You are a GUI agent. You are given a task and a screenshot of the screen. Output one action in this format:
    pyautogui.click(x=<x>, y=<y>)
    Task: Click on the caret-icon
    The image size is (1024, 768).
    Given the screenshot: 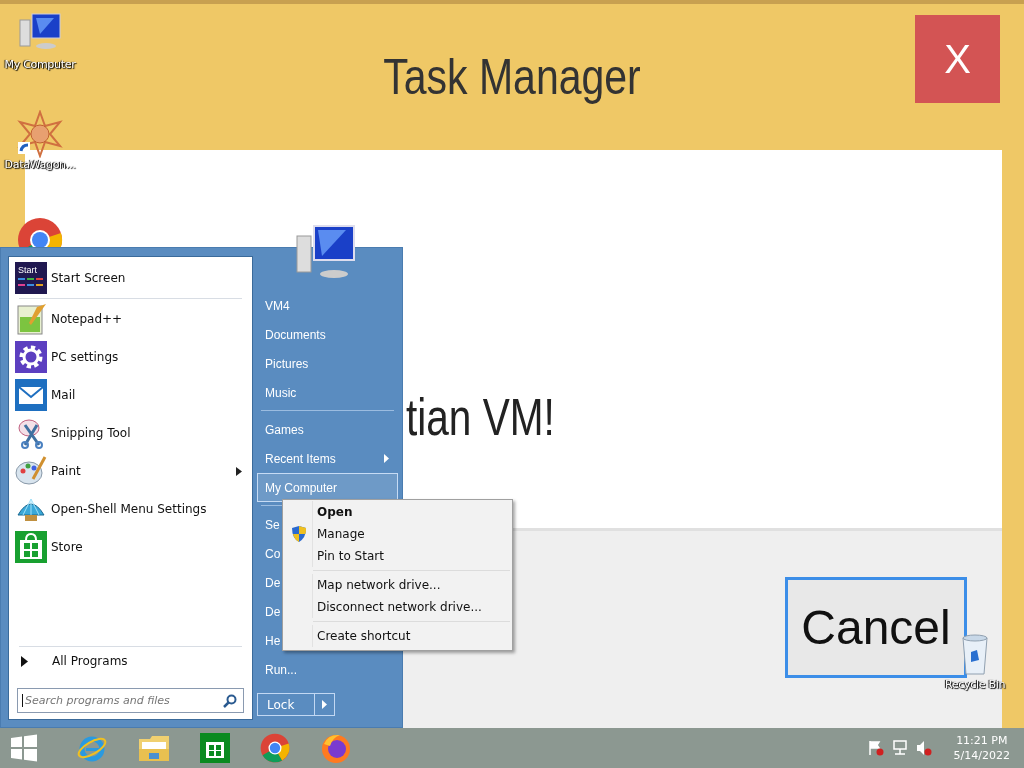 What is the action you would take?
    pyautogui.click(x=324, y=704)
    